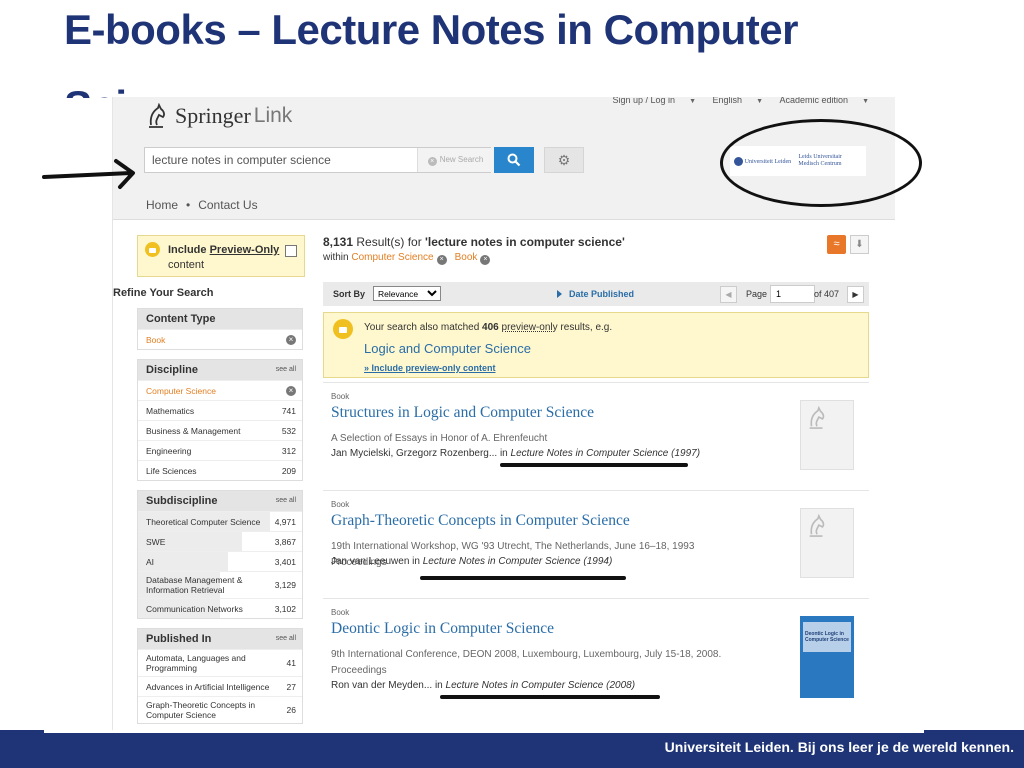  What do you see at coordinates (88, 174) in the screenshot?
I see `annotation-arrow` at bounding box center [88, 174].